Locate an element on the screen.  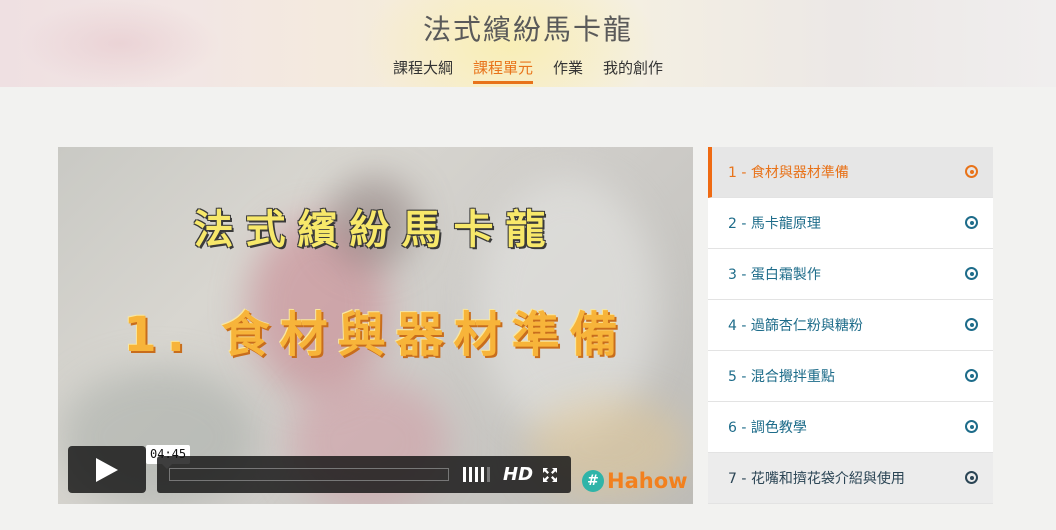
hahow-logo-text: Hahow is located at coordinates (647, 481).